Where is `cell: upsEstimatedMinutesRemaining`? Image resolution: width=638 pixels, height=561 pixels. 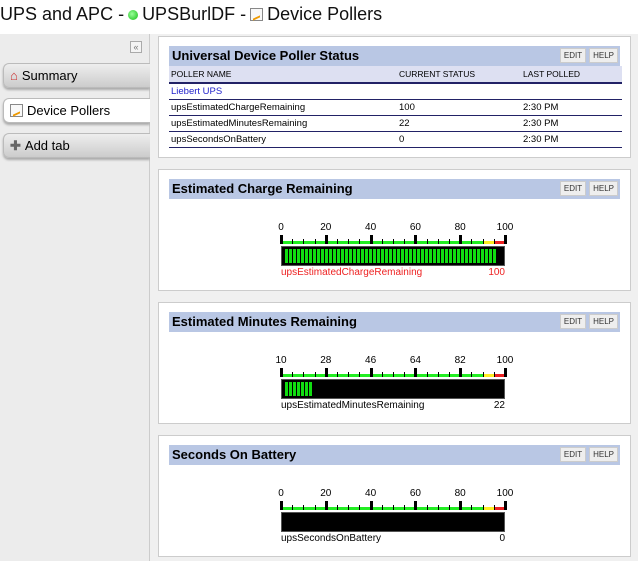
cell: upsEstimatedMinutesRemaining is located at coordinates (283, 123).